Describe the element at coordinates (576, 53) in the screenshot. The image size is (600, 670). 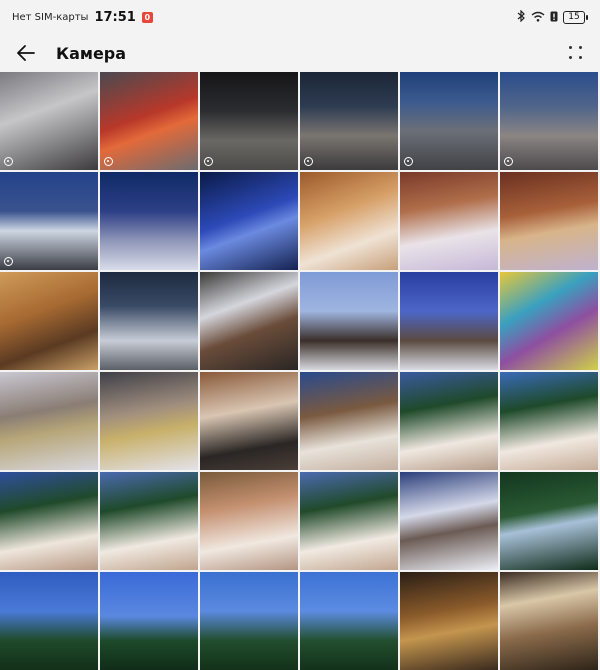
I see `more-options-button` at that location.